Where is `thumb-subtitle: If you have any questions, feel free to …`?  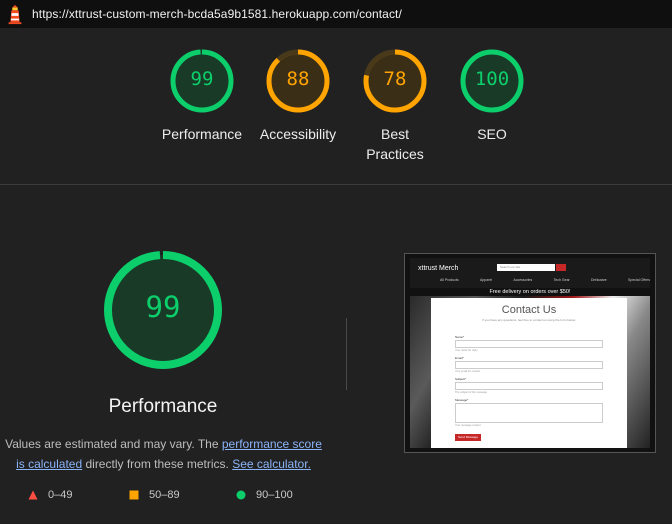 thumb-subtitle: If you have any questions, feel free to … is located at coordinates (529, 320).